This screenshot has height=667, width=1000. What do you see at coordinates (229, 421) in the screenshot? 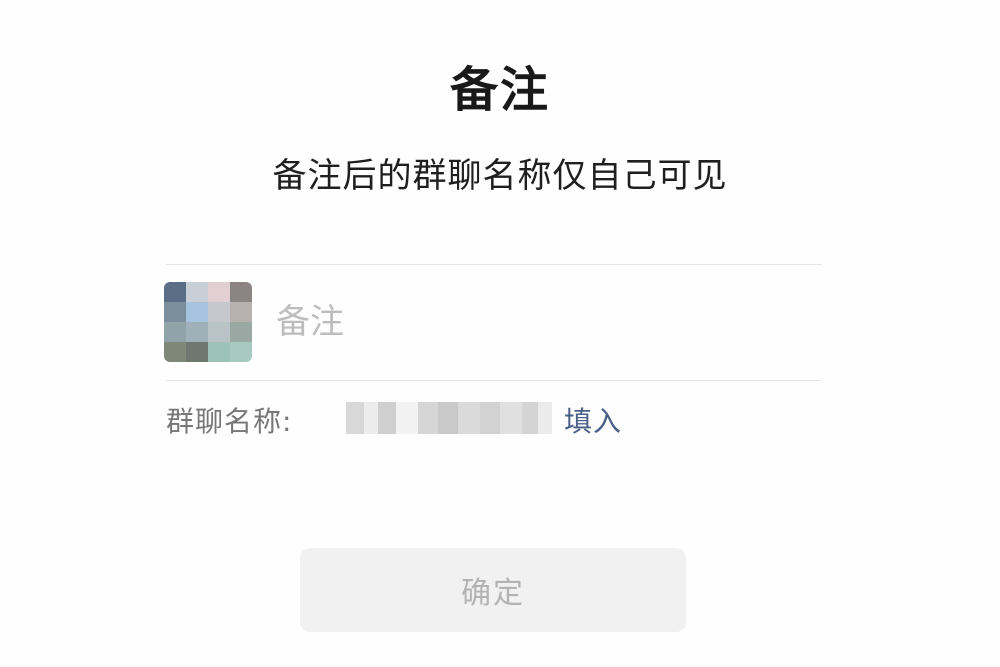
I see `group-name-label: 群聊名称:` at bounding box center [229, 421].